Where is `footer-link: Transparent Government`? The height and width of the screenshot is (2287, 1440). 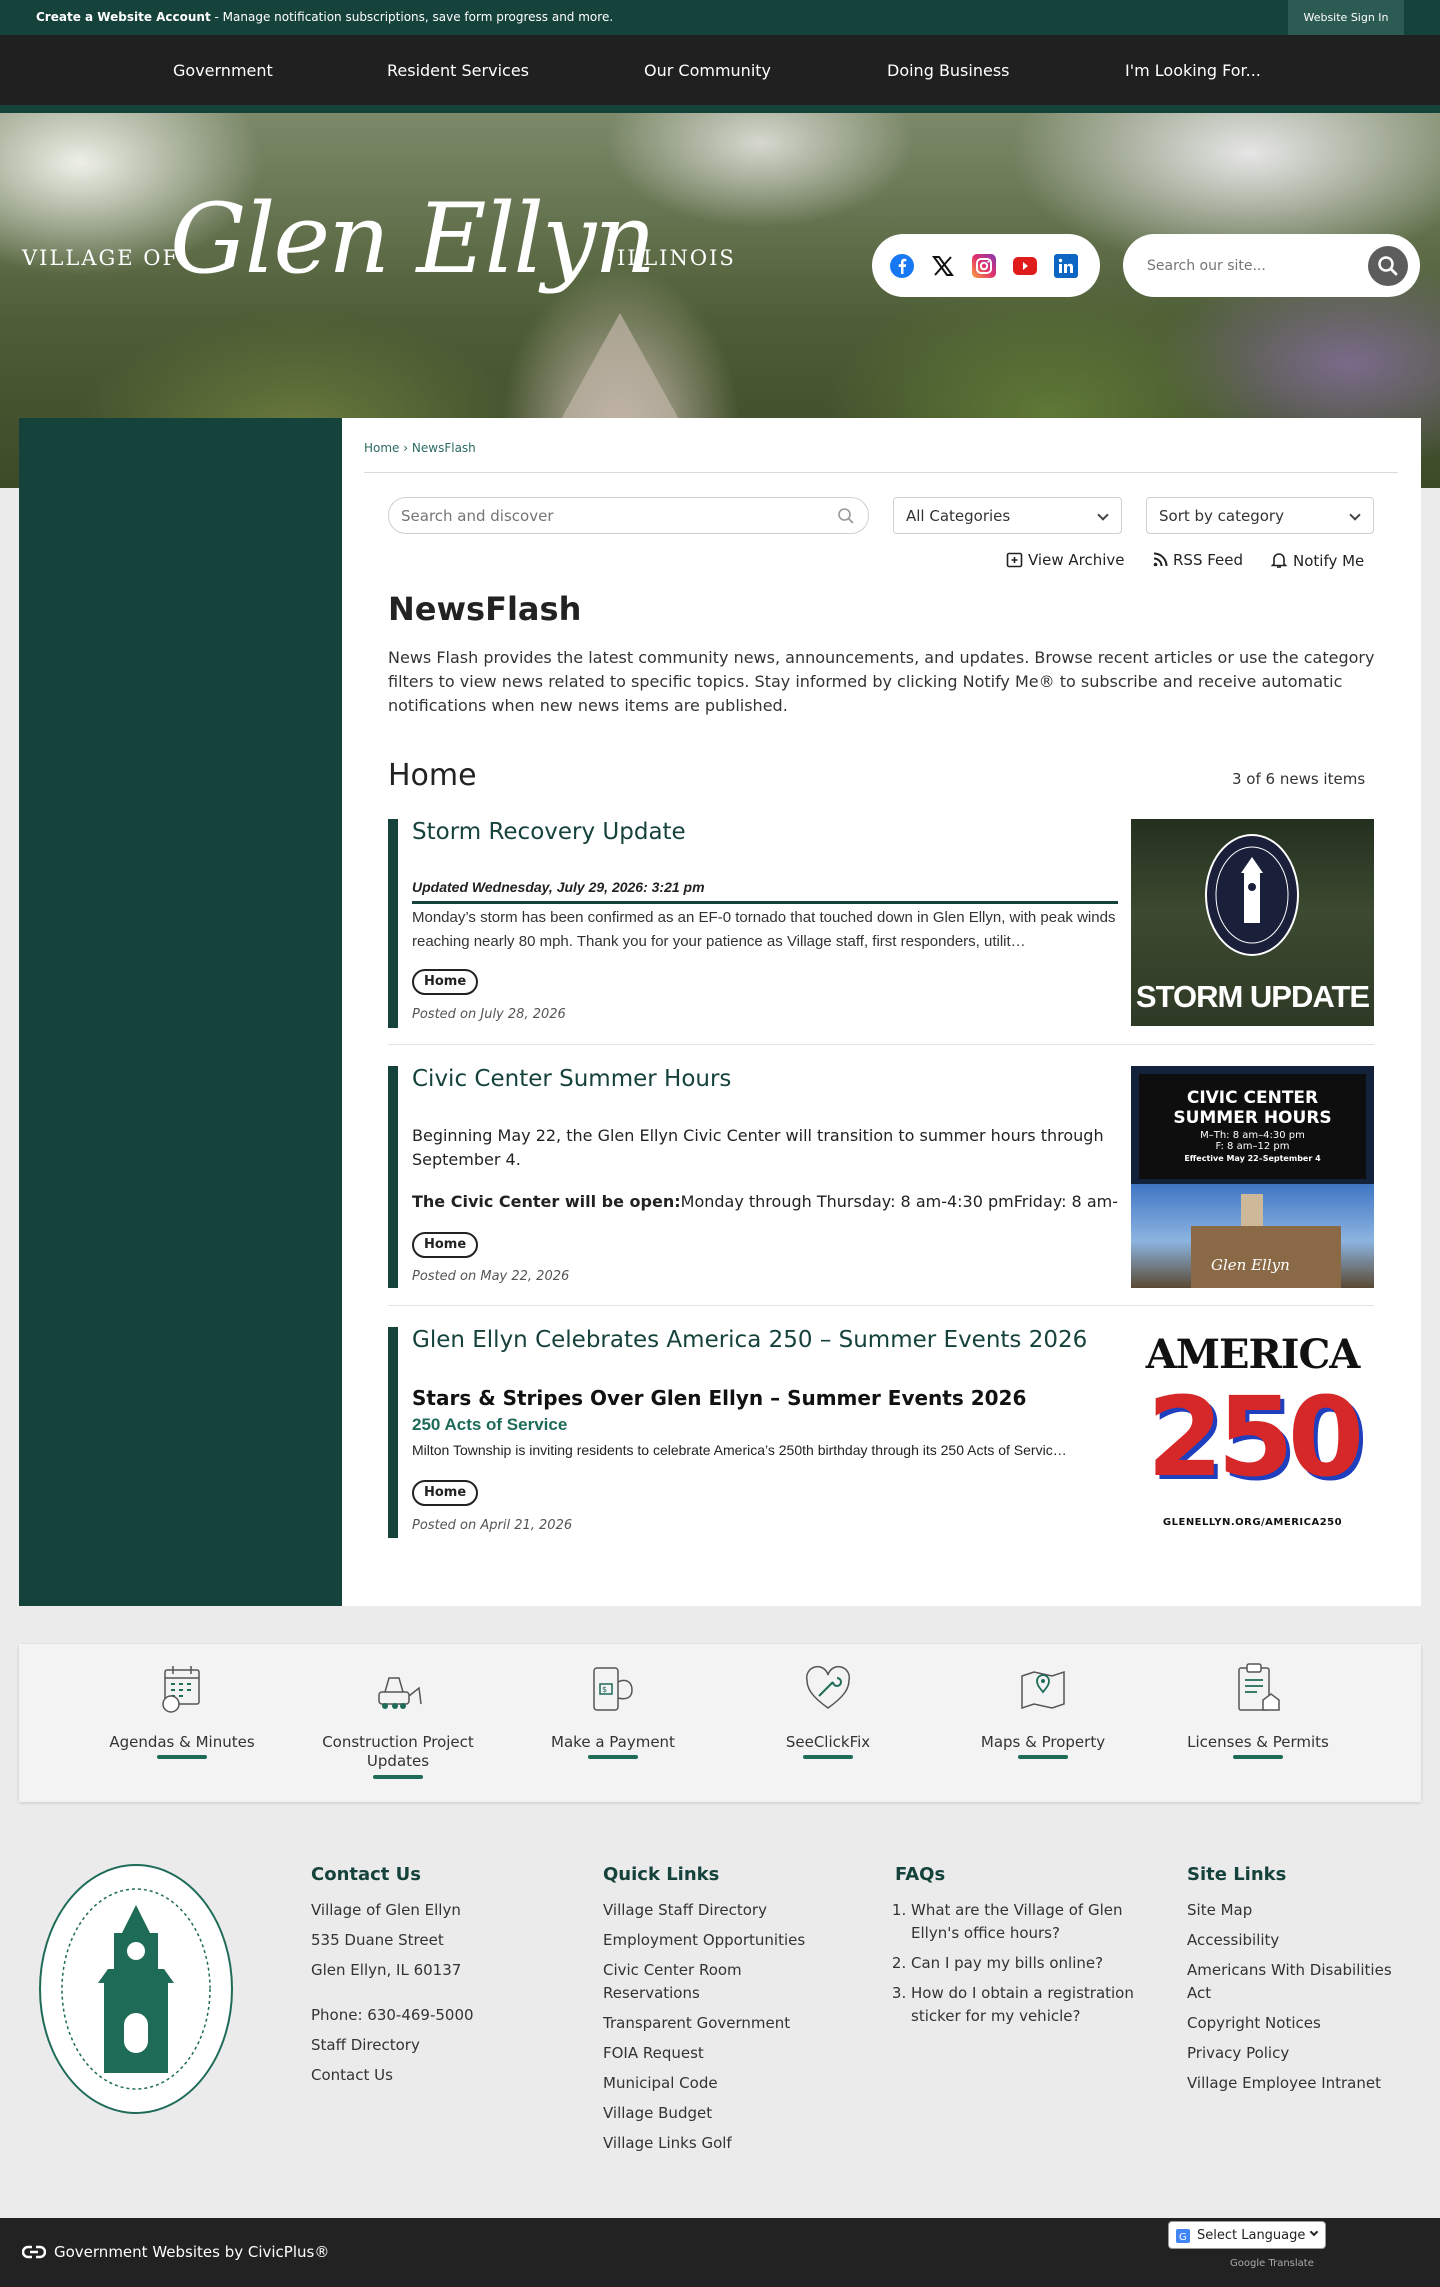 footer-link: Transparent Government is located at coordinates (723, 2023).